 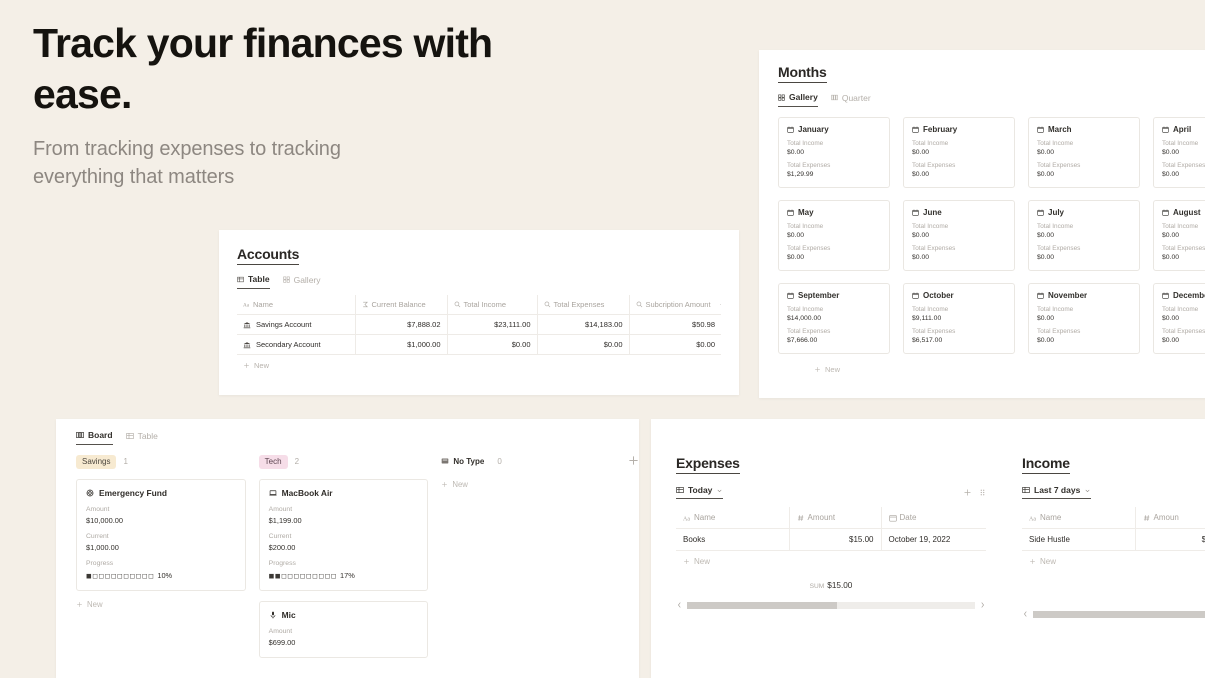 I want to click on expenses-view-tools, so click(x=974, y=492).